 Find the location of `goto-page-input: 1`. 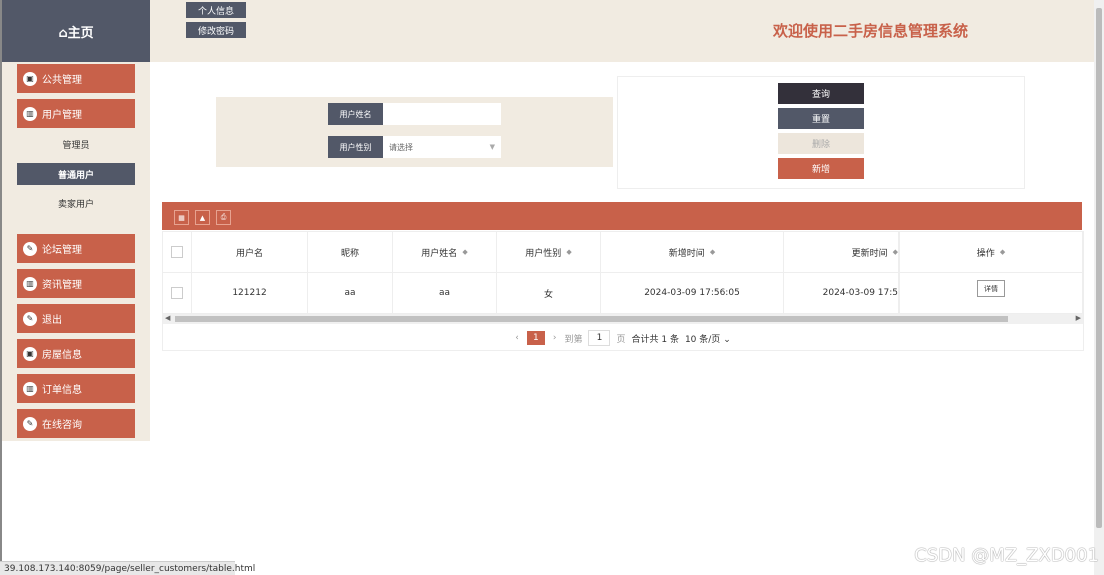

goto-page-input: 1 is located at coordinates (599, 338).